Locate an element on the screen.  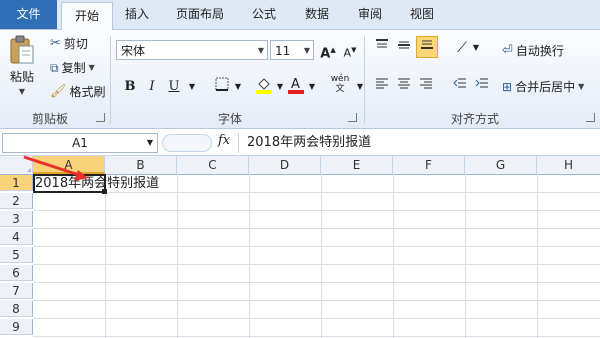
font-color-dropdown-icon: ▼ is located at coordinates (312, 87).